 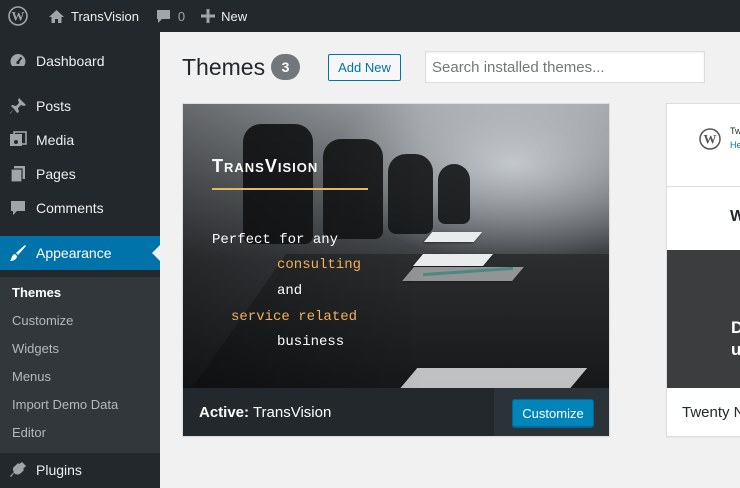 I want to click on preview-site-title: Tw, so click(x=735, y=131).